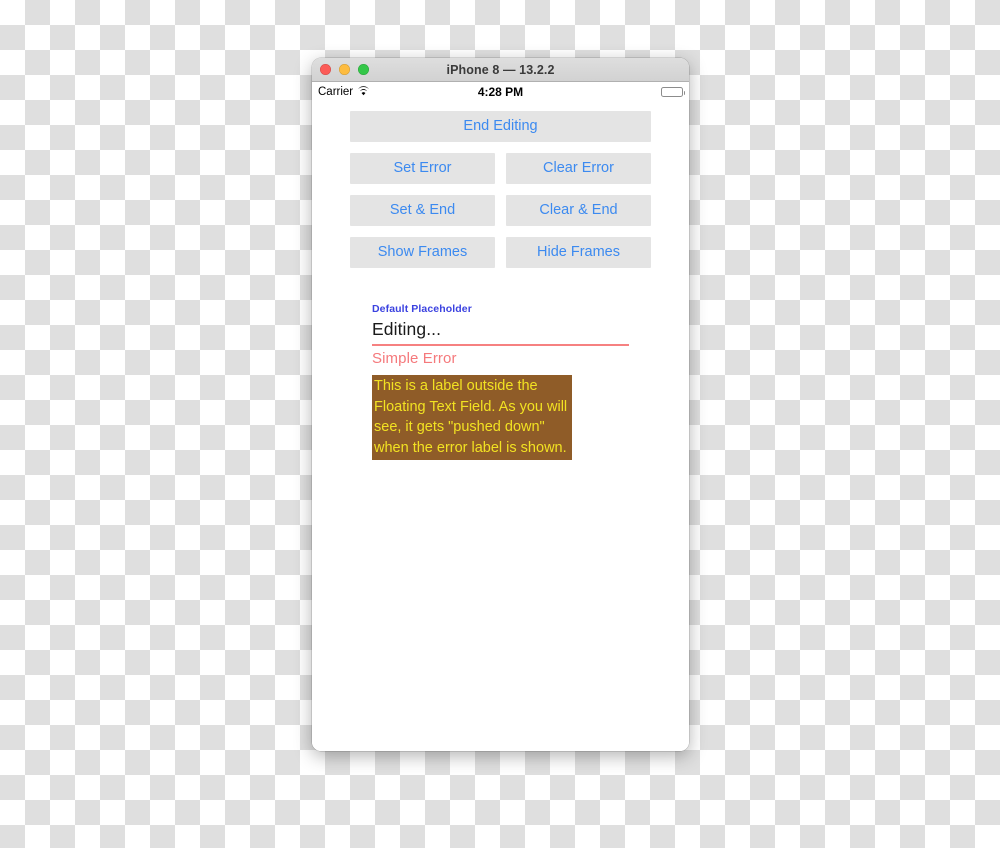  I want to click on button-row-3: Set & End Clear & End, so click(500, 210).